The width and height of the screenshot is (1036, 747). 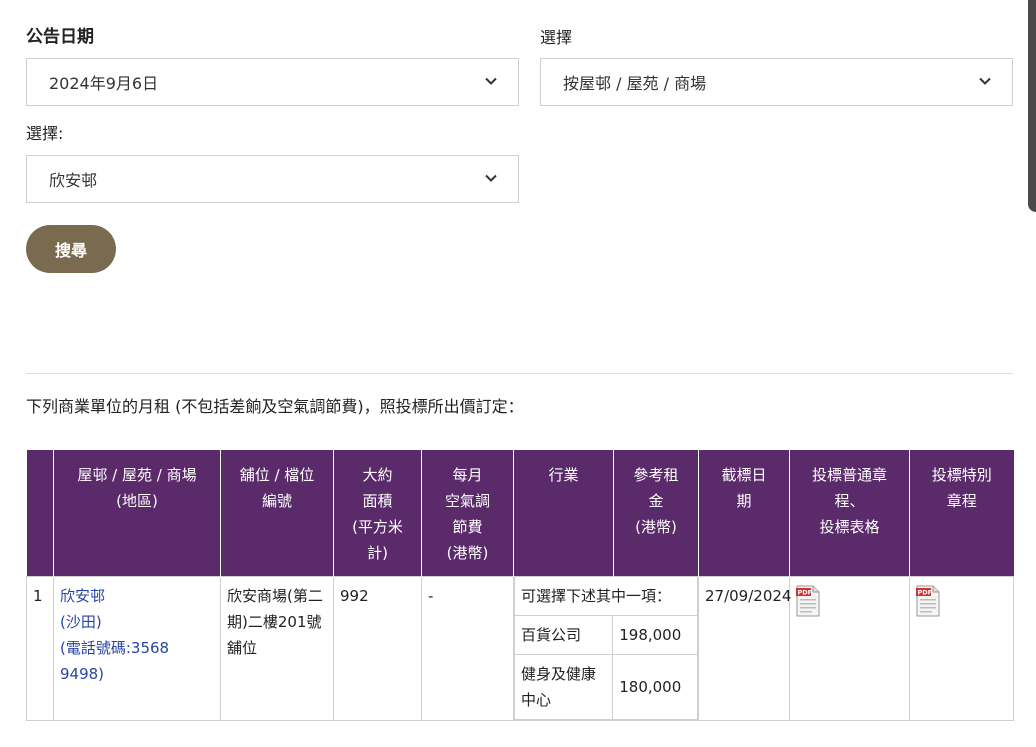 I want to click on row-general-terms: PDF, so click(x=849, y=648).